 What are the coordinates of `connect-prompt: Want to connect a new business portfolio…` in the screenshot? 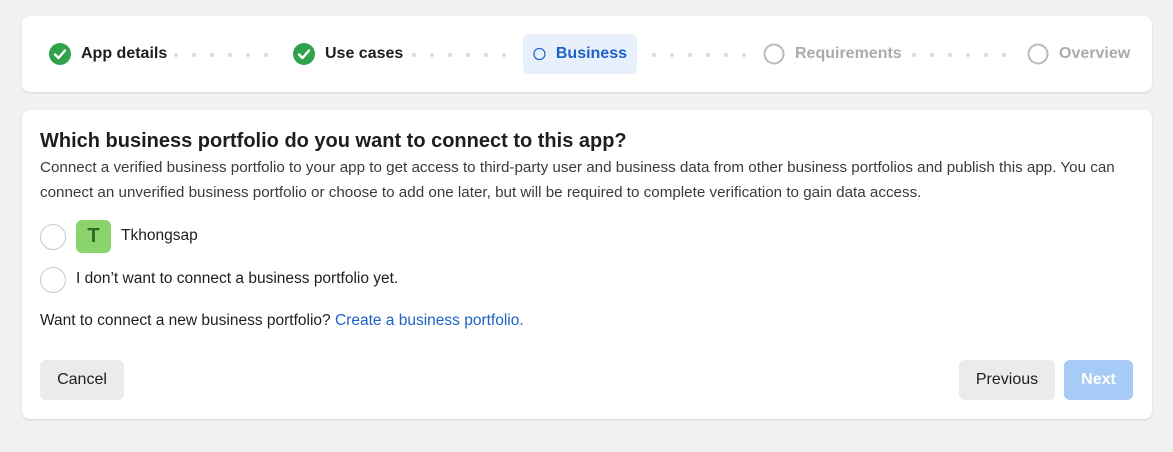 It's located at (185, 320).